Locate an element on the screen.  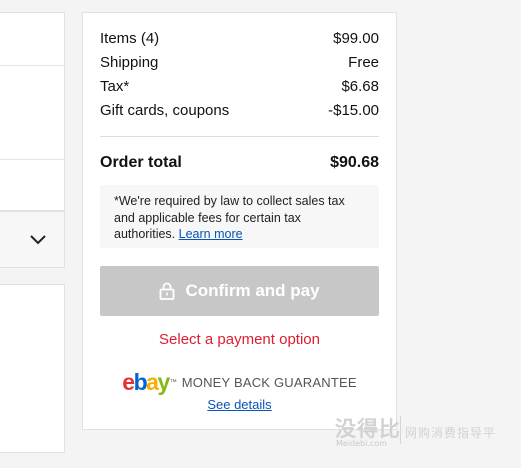
confirm-and-pay-button: Confirm and pay is located at coordinates (239, 291).